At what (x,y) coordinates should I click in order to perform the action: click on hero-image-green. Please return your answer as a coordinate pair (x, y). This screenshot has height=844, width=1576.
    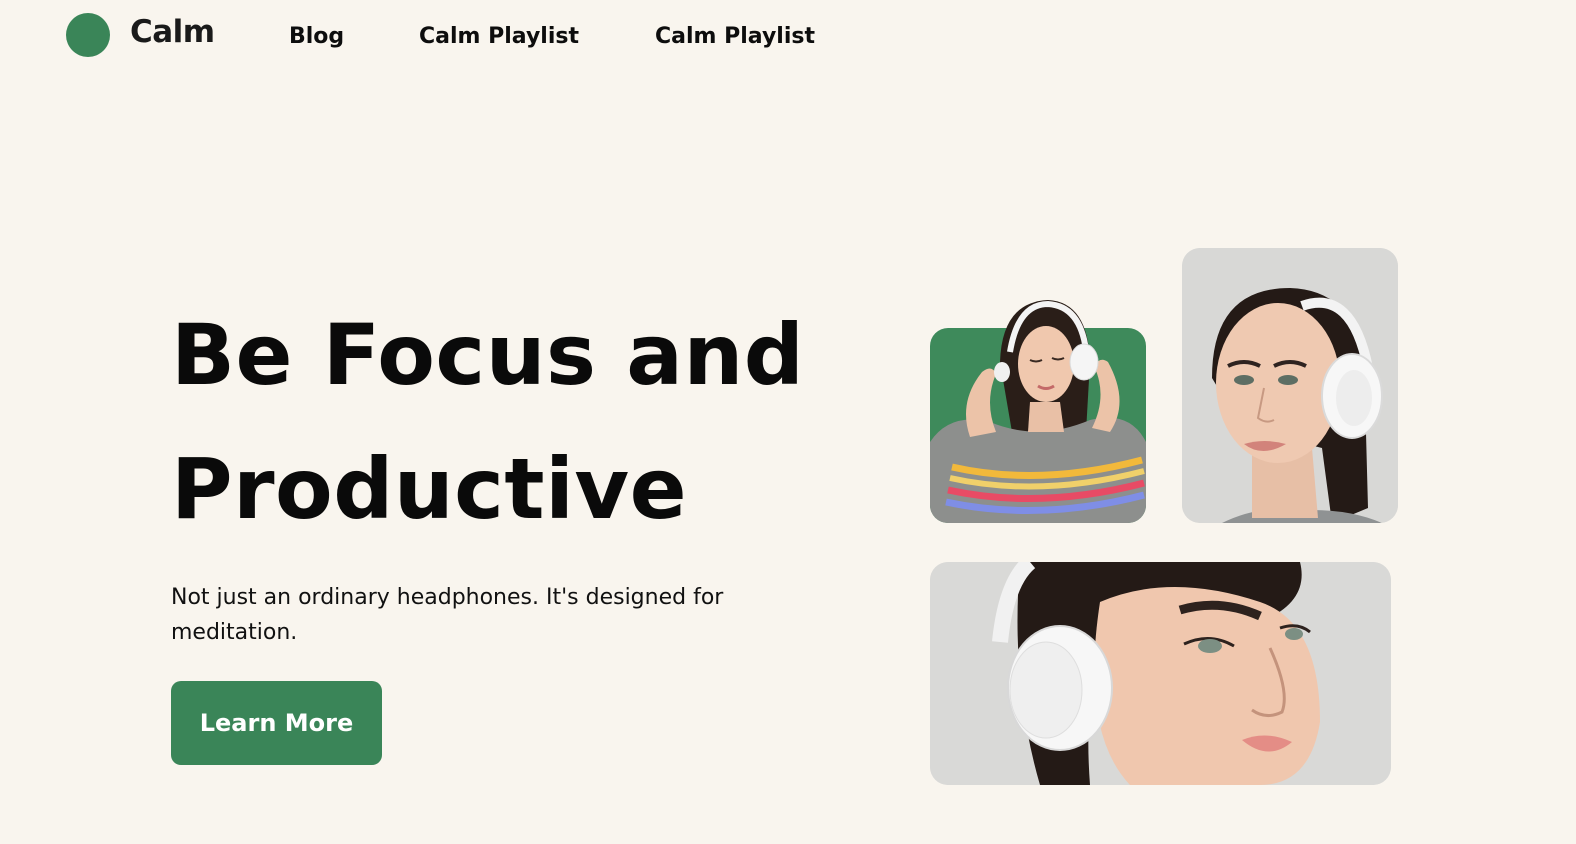
    Looking at the image, I should click on (1038, 407).